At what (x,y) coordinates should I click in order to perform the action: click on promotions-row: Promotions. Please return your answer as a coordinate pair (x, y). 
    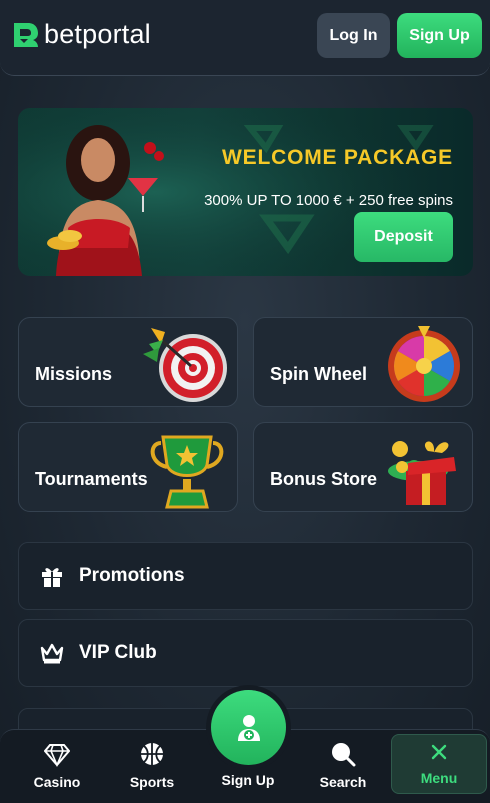
    Looking at the image, I should click on (245, 576).